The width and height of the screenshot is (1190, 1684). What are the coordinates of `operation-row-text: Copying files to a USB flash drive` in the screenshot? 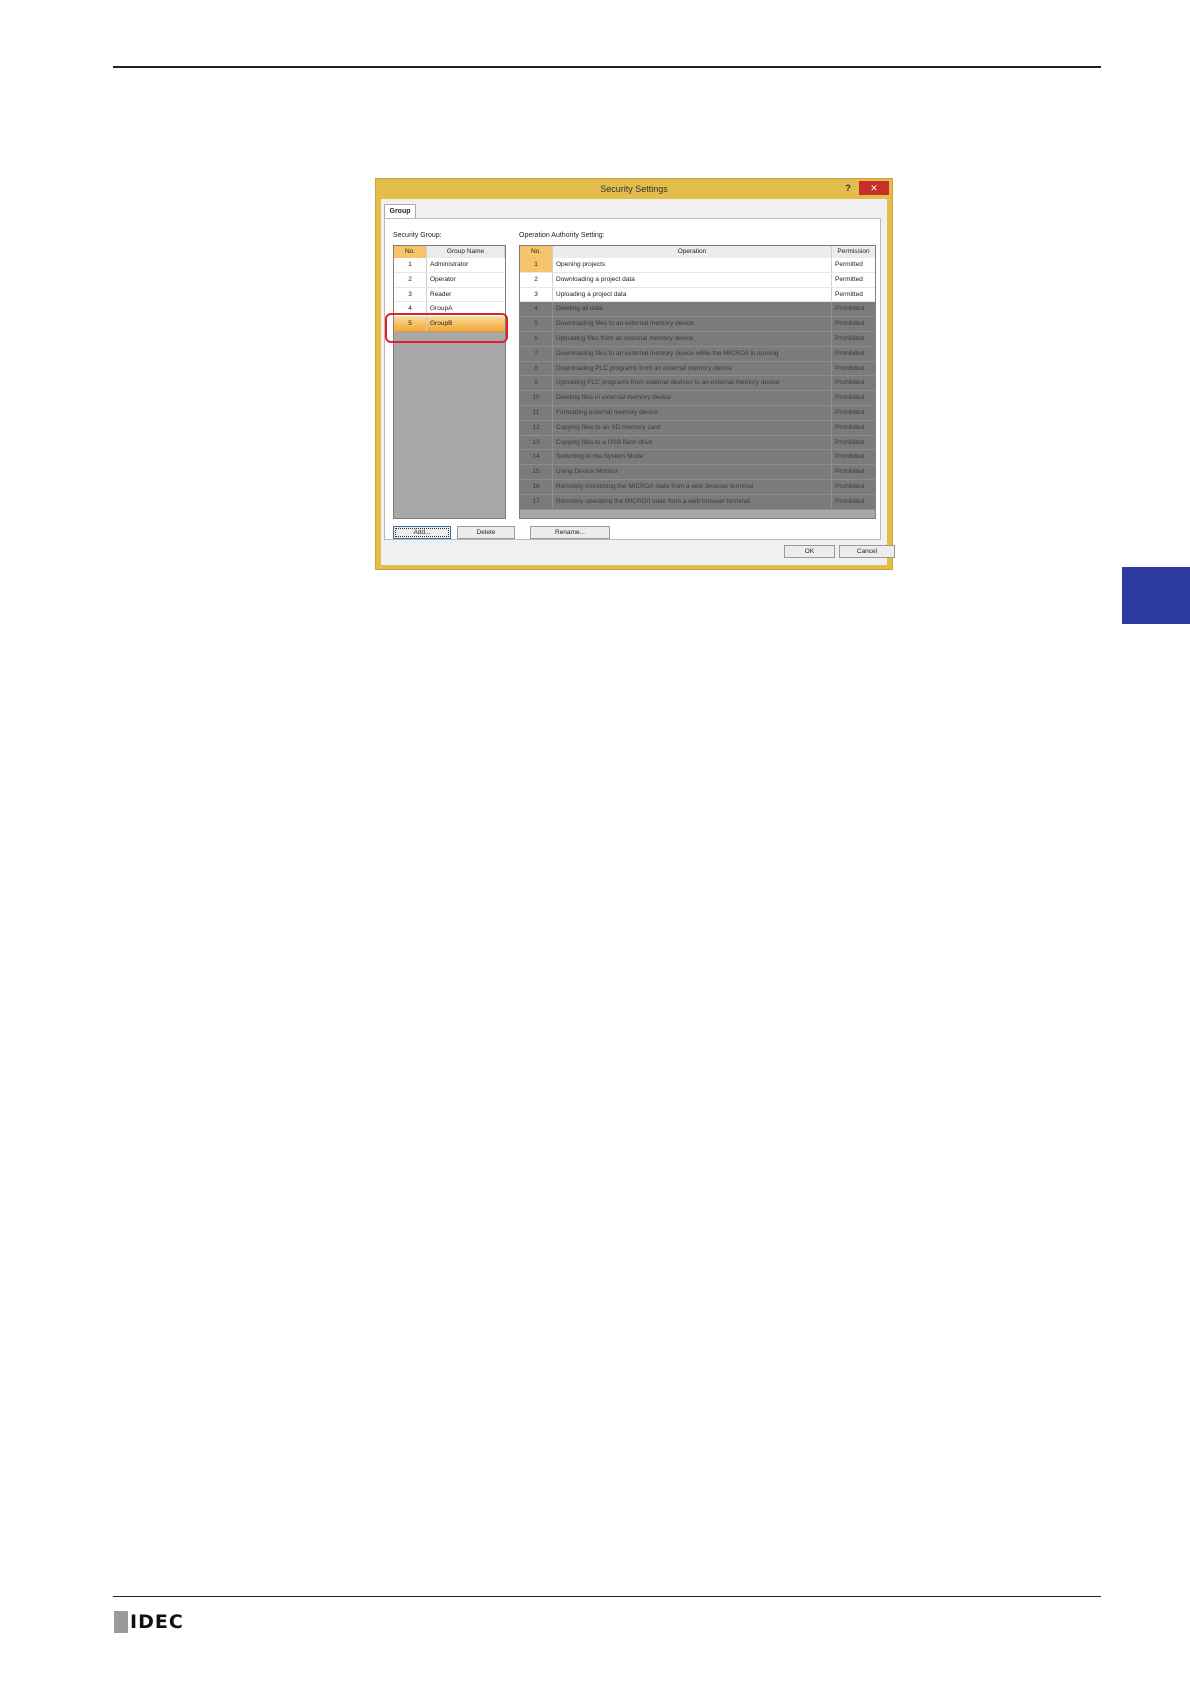 It's located at (692, 442).